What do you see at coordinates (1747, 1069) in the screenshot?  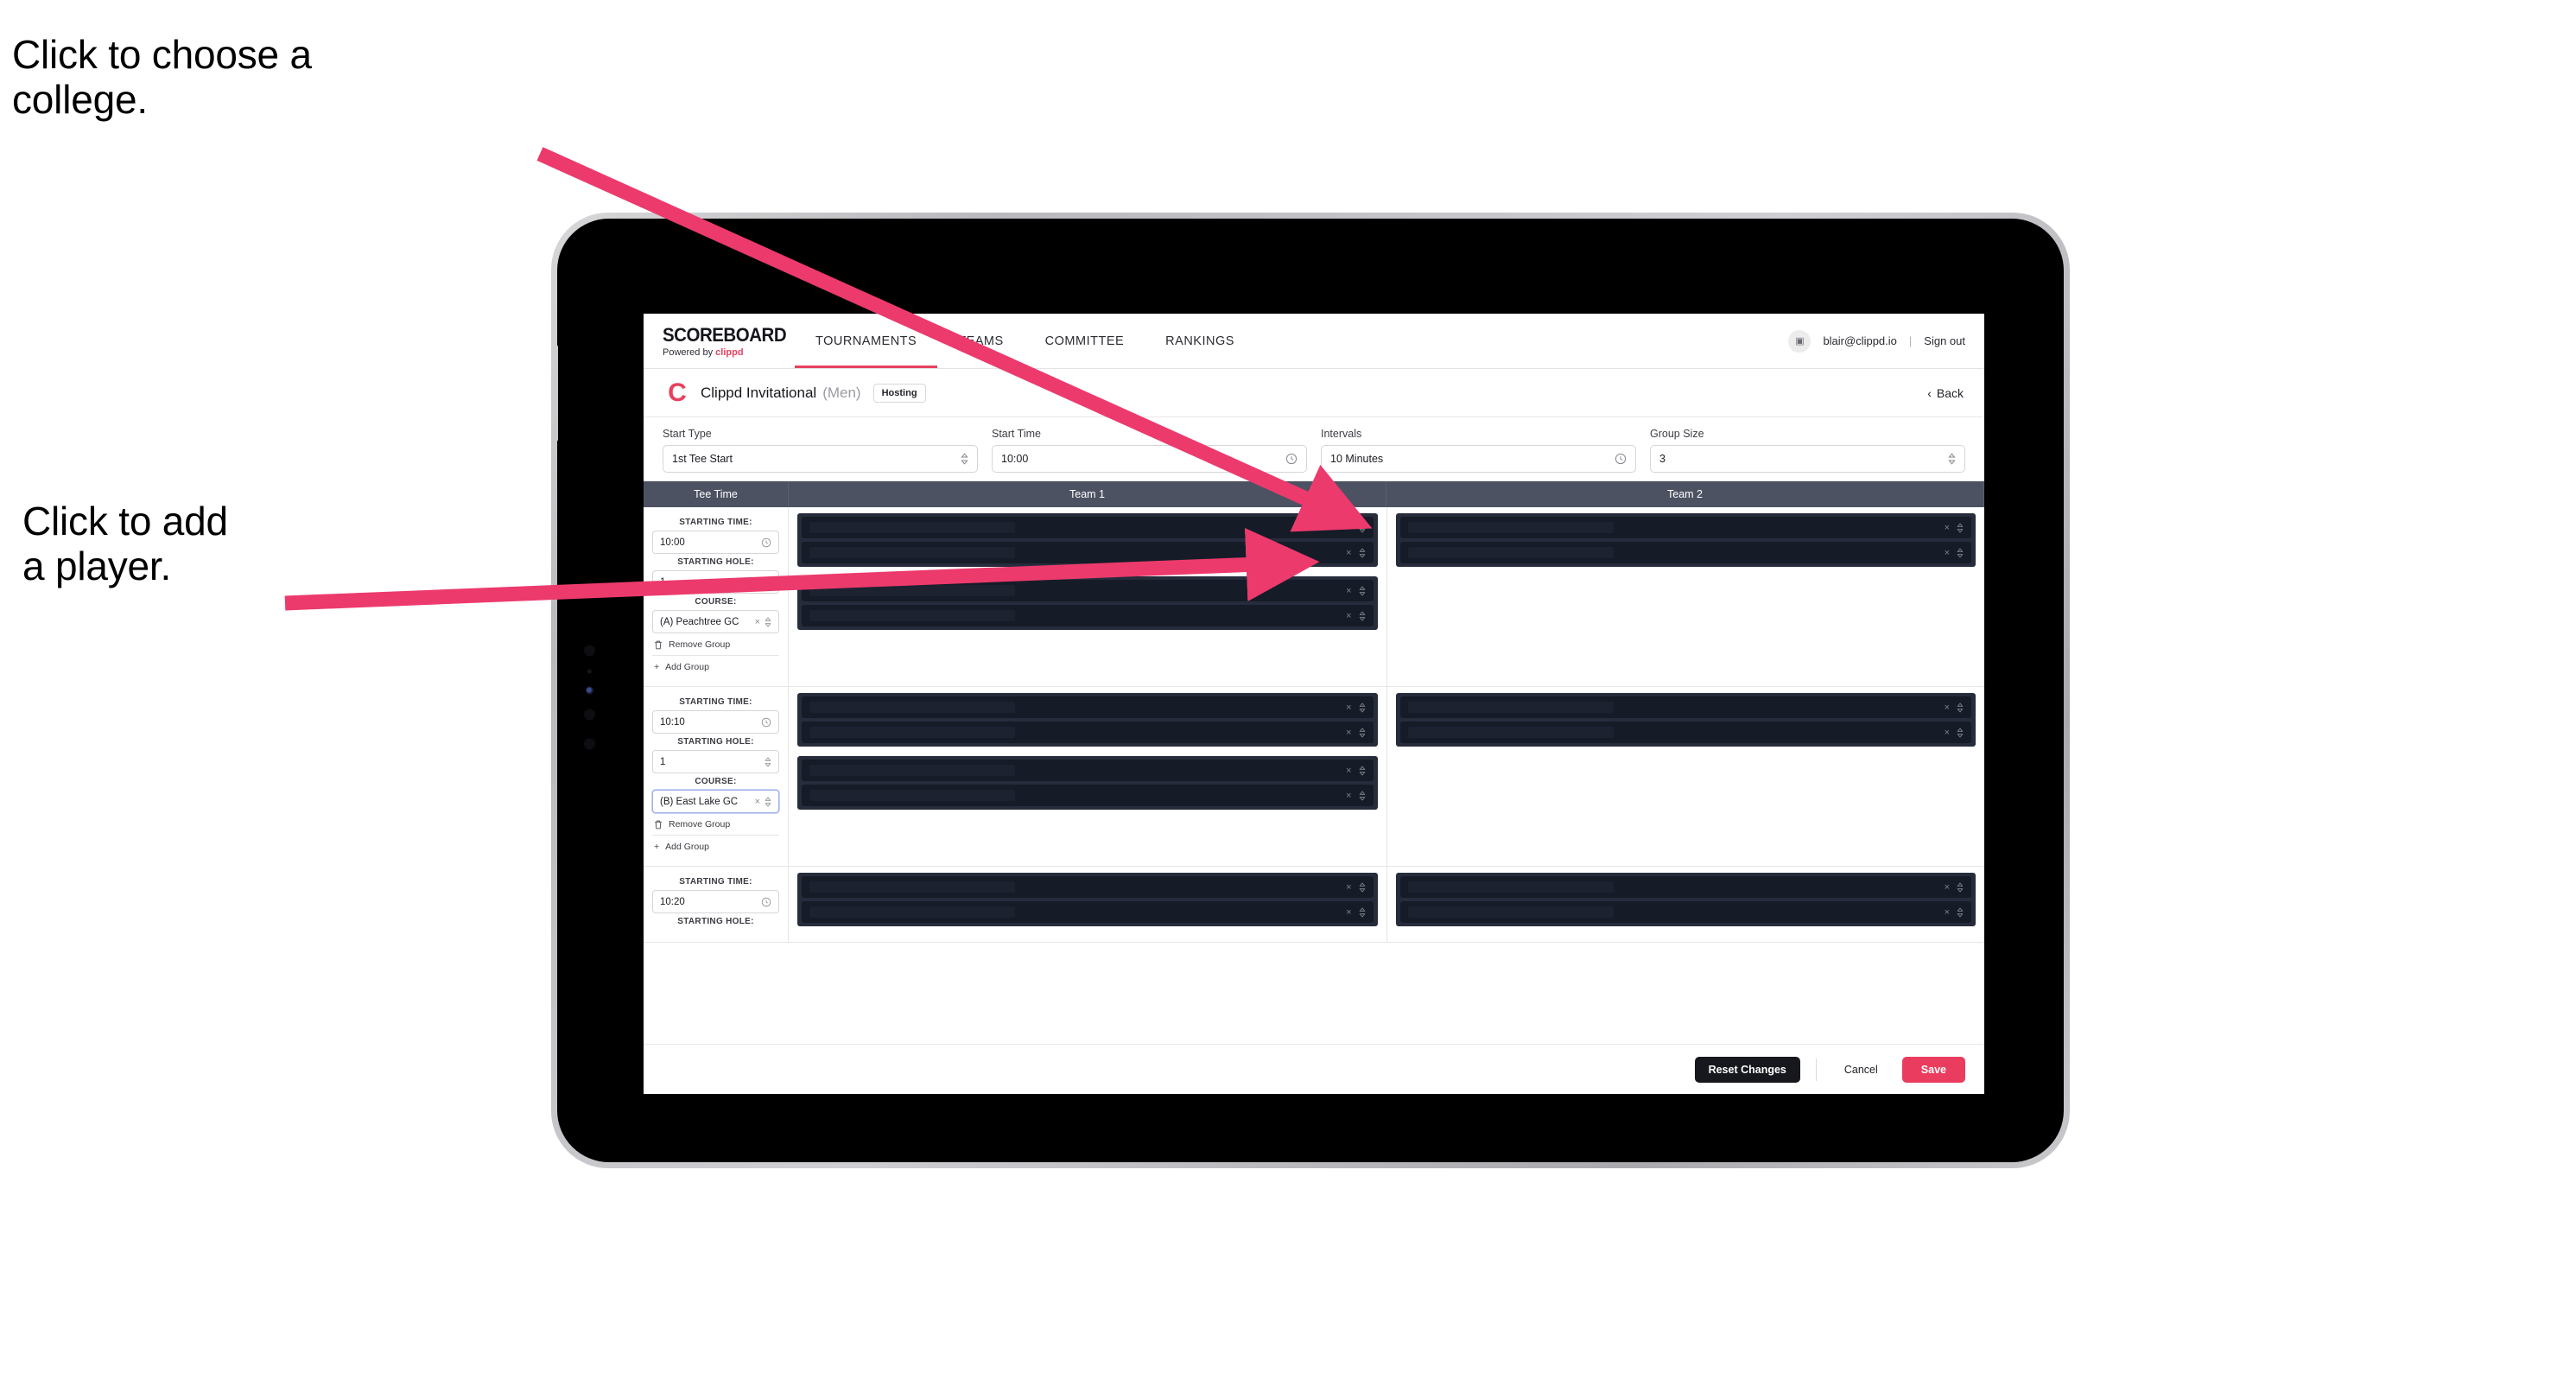 I see `reset-changes-button: Reset Changes` at bounding box center [1747, 1069].